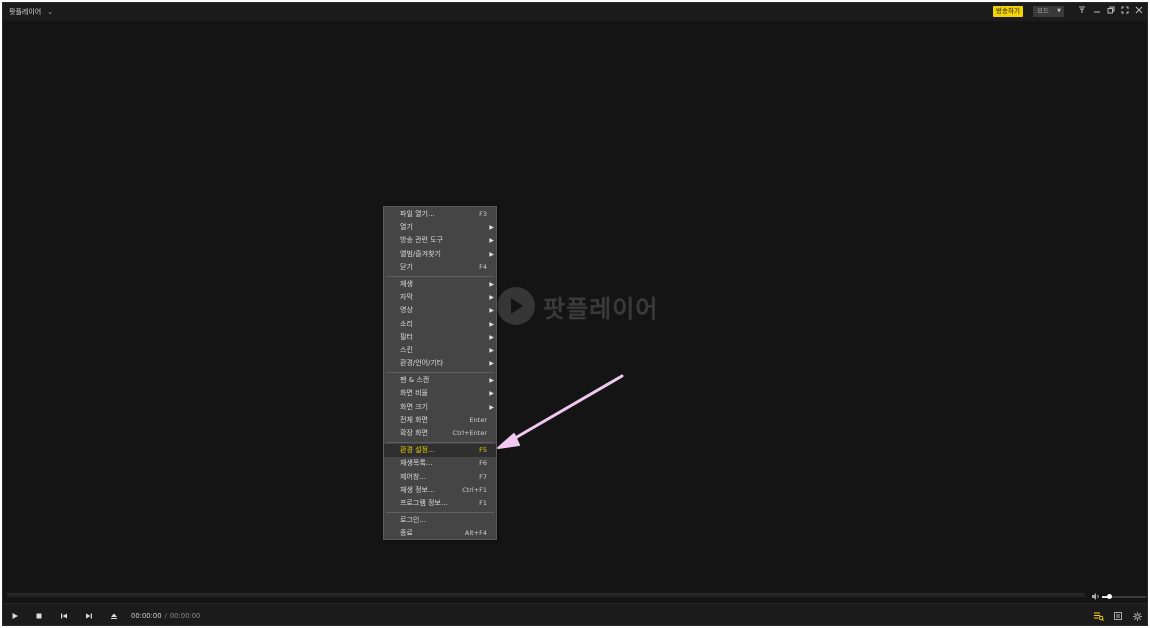  What do you see at coordinates (440, 324) in the screenshot?
I see `menu-item: 소리 ▶` at bounding box center [440, 324].